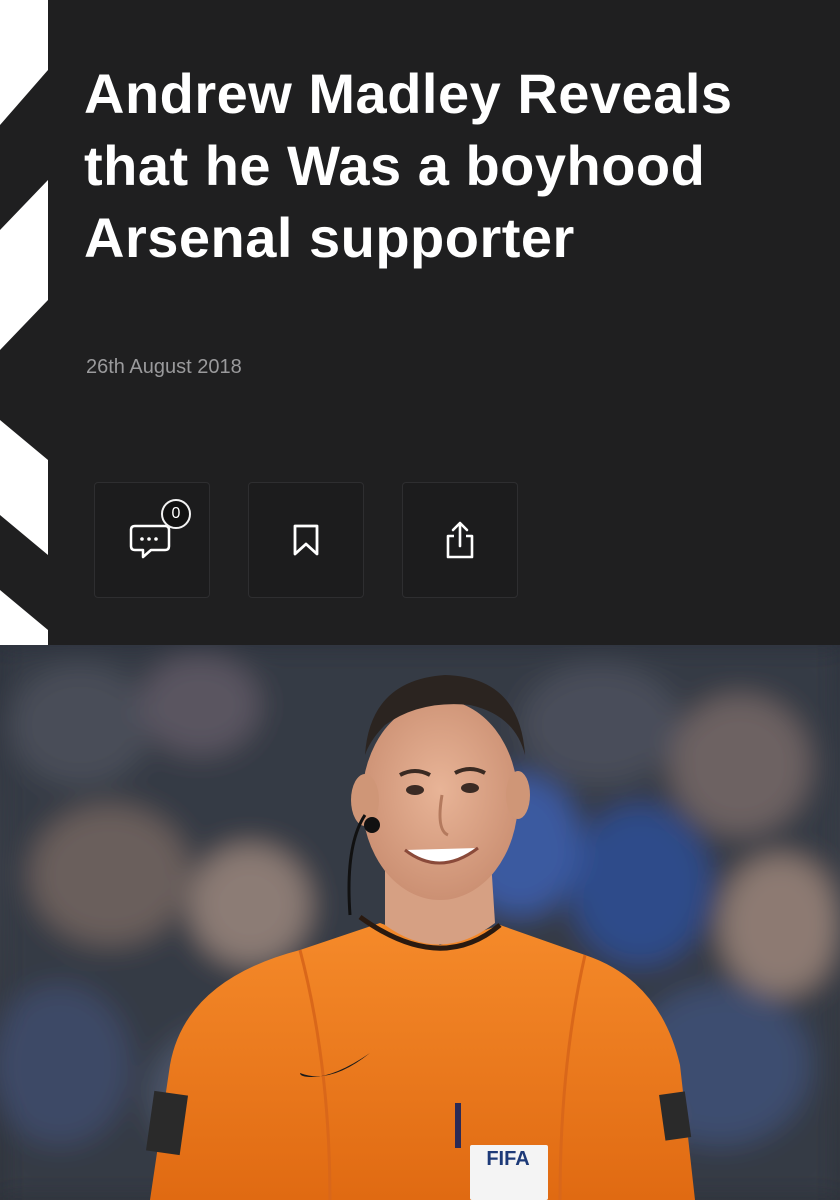 Image resolution: width=840 pixels, height=1200 pixels. Describe the element at coordinates (508, 1159) in the screenshot. I see `fifa-badge-text: FIFA` at that location.